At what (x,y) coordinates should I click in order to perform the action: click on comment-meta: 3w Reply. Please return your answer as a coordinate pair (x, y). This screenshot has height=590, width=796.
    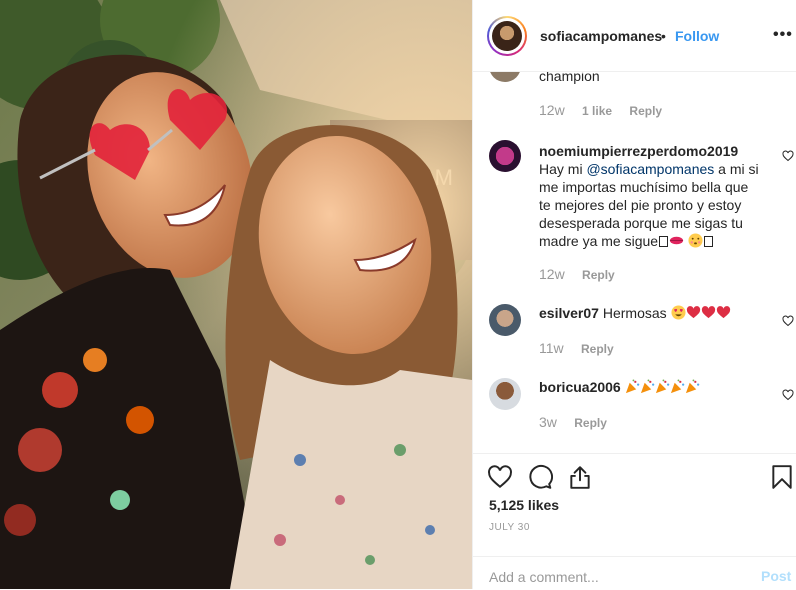
    Looking at the image, I should click on (580, 422).